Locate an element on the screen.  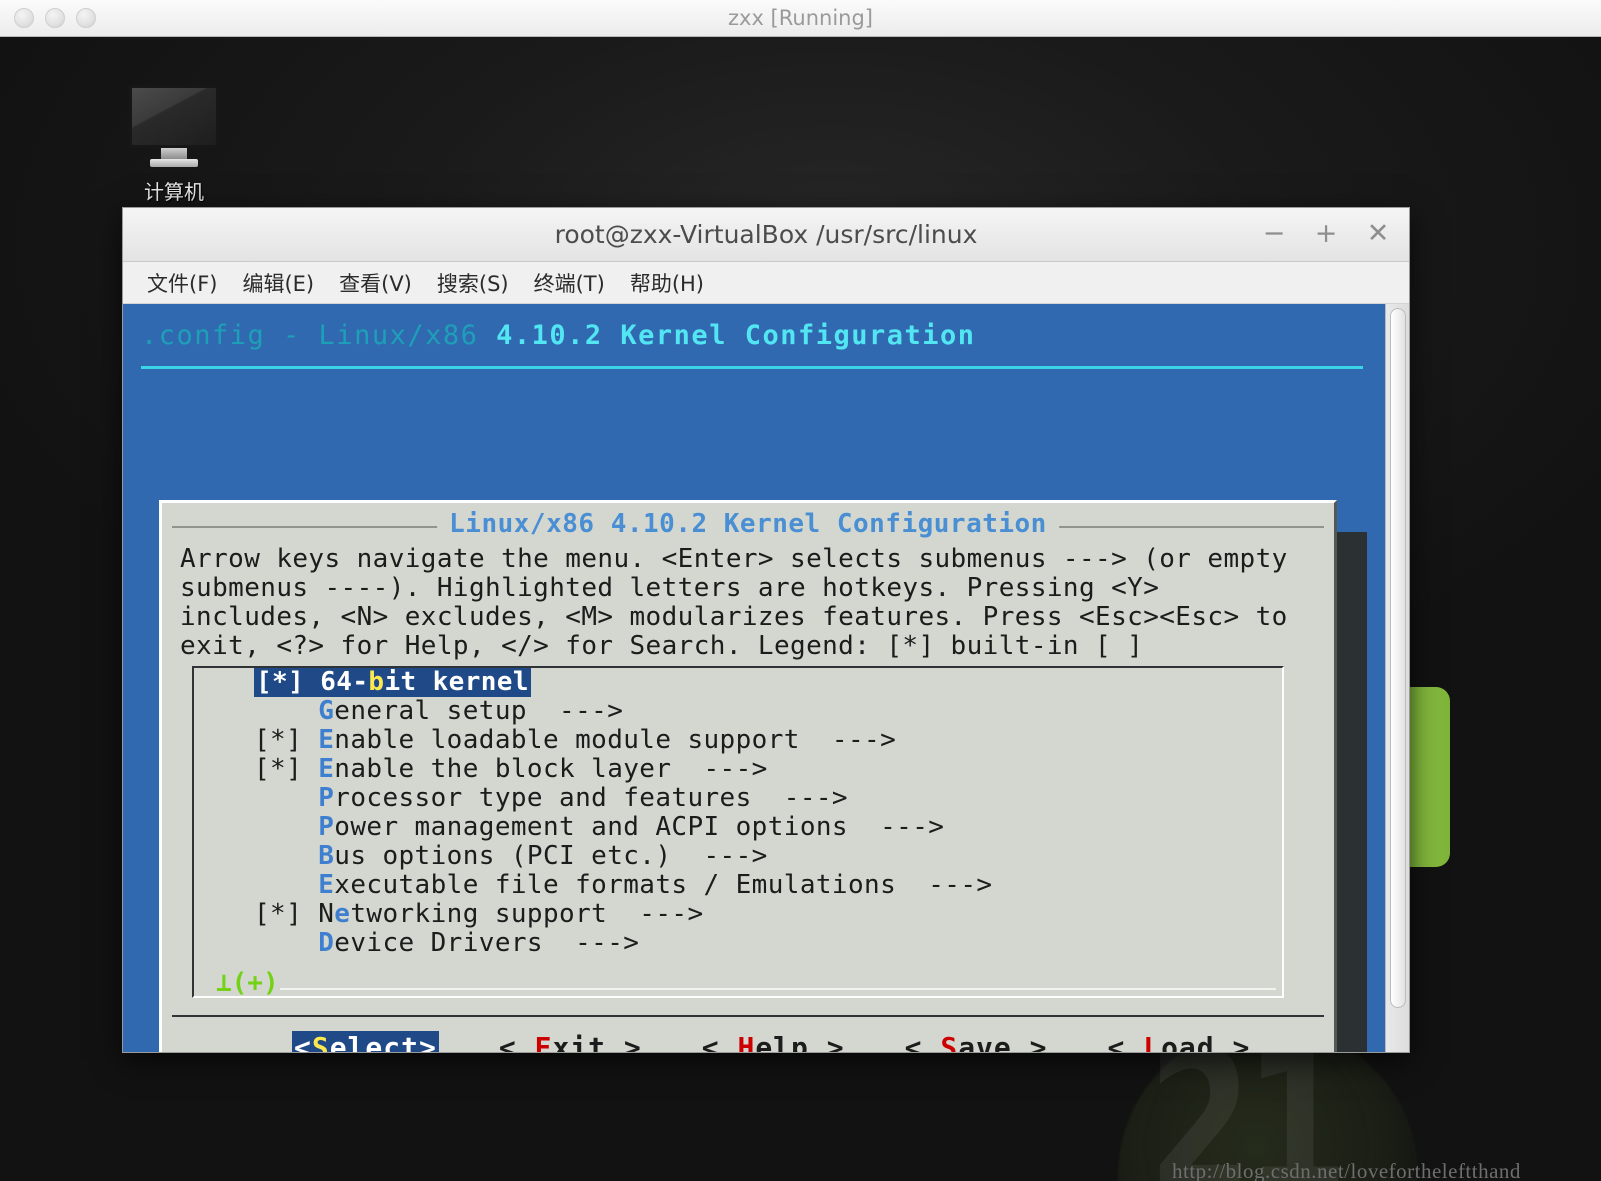
terminal-menubar: 文件(F) 编辑(E) 查看(V) 搜索(S) 终端(T) 帮助(H) is located at coordinates (766, 283).